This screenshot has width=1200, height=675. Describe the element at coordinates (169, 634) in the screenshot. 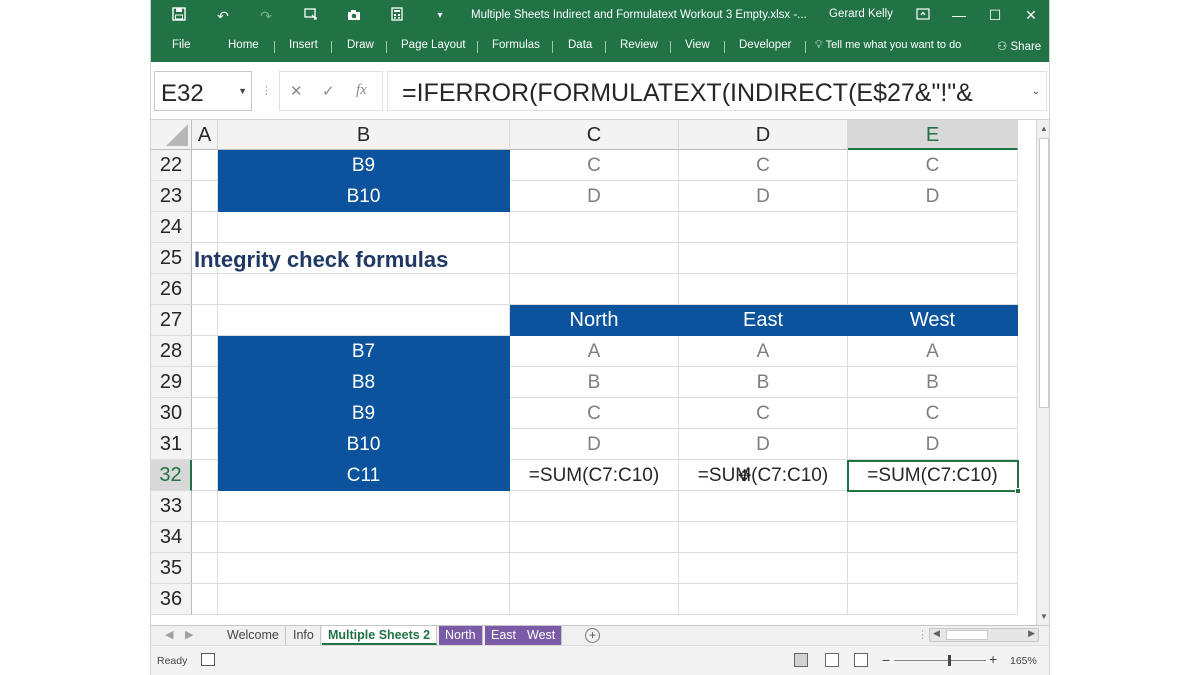

I see `sheet-prev-icon: ◀` at that location.